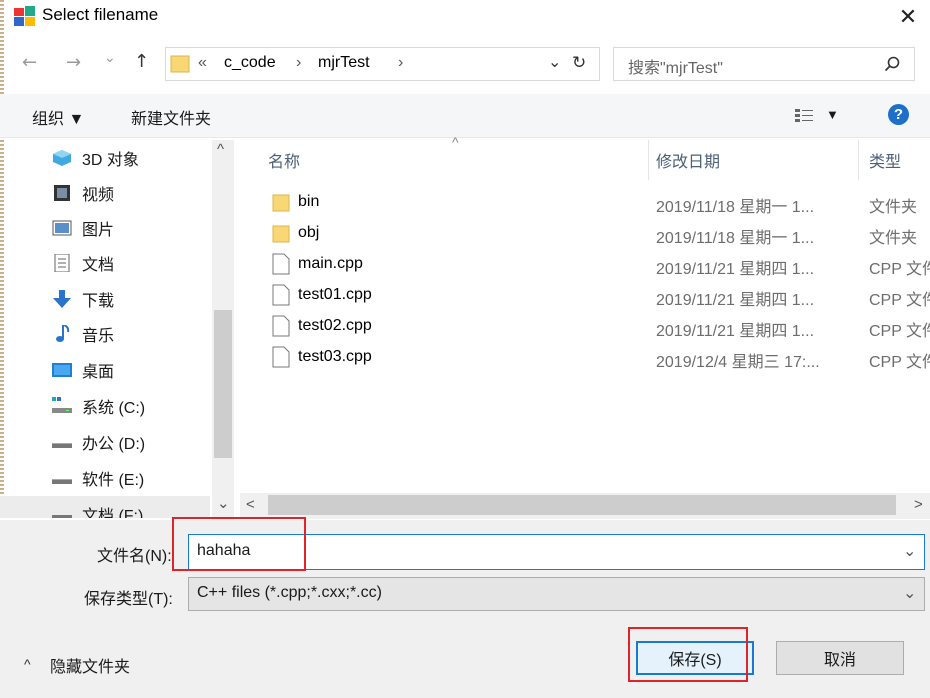 The height and width of the screenshot is (698, 930). I want to click on drive-system-icon, so click(62, 405).